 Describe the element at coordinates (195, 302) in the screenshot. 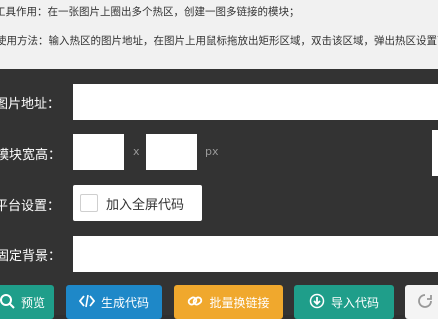

I see `link-icon` at that location.